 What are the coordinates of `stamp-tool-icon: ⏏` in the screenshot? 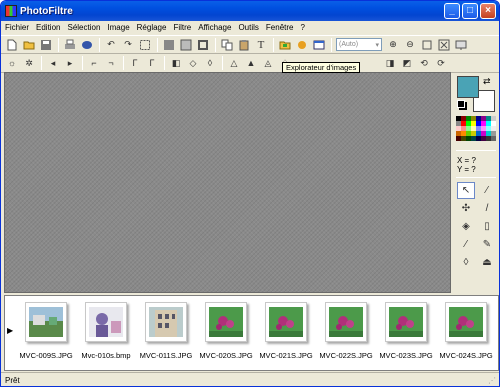 It's located at (487, 262).